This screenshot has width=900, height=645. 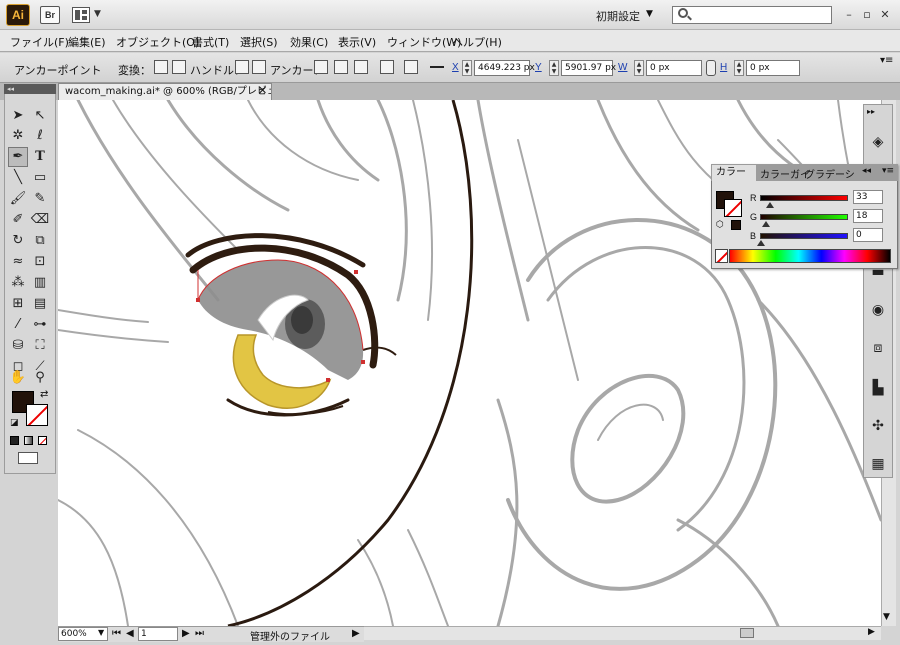 What do you see at coordinates (40, 304) in the screenshot?
I see `gradient-icon: ▤` at bounding box center [40, 304].